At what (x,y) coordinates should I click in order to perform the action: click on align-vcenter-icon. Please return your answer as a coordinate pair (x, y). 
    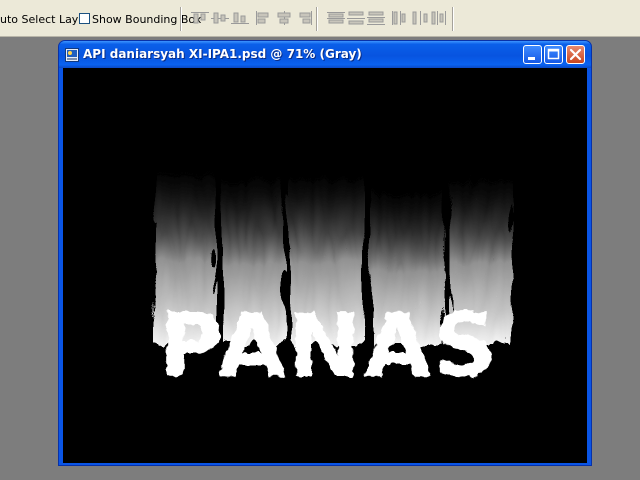
    Looking at the image, I should click on (220, 18).